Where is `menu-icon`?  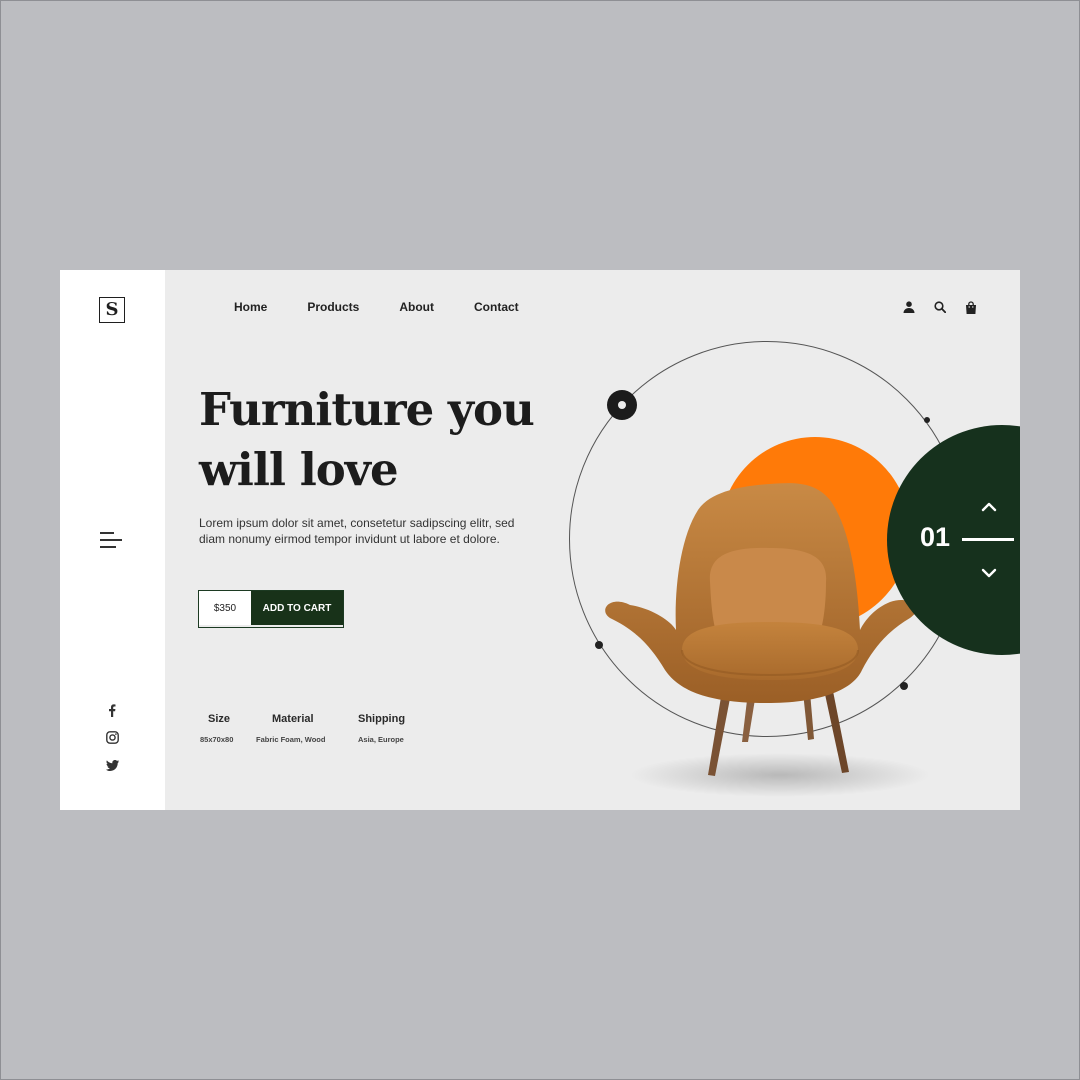 menu-icon is located at coordinates (112, 541).